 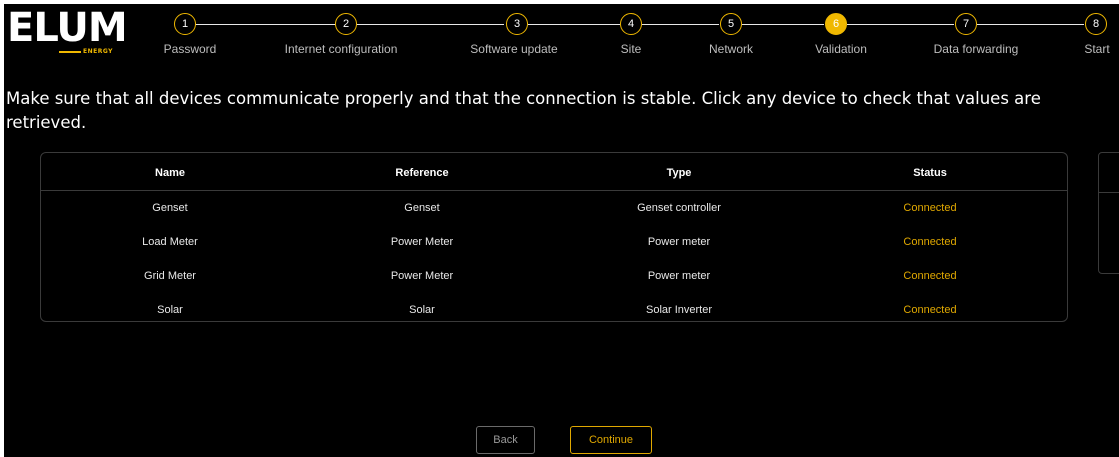 I want to click on column-header-reference: Reference, so click(x=422, y=173).